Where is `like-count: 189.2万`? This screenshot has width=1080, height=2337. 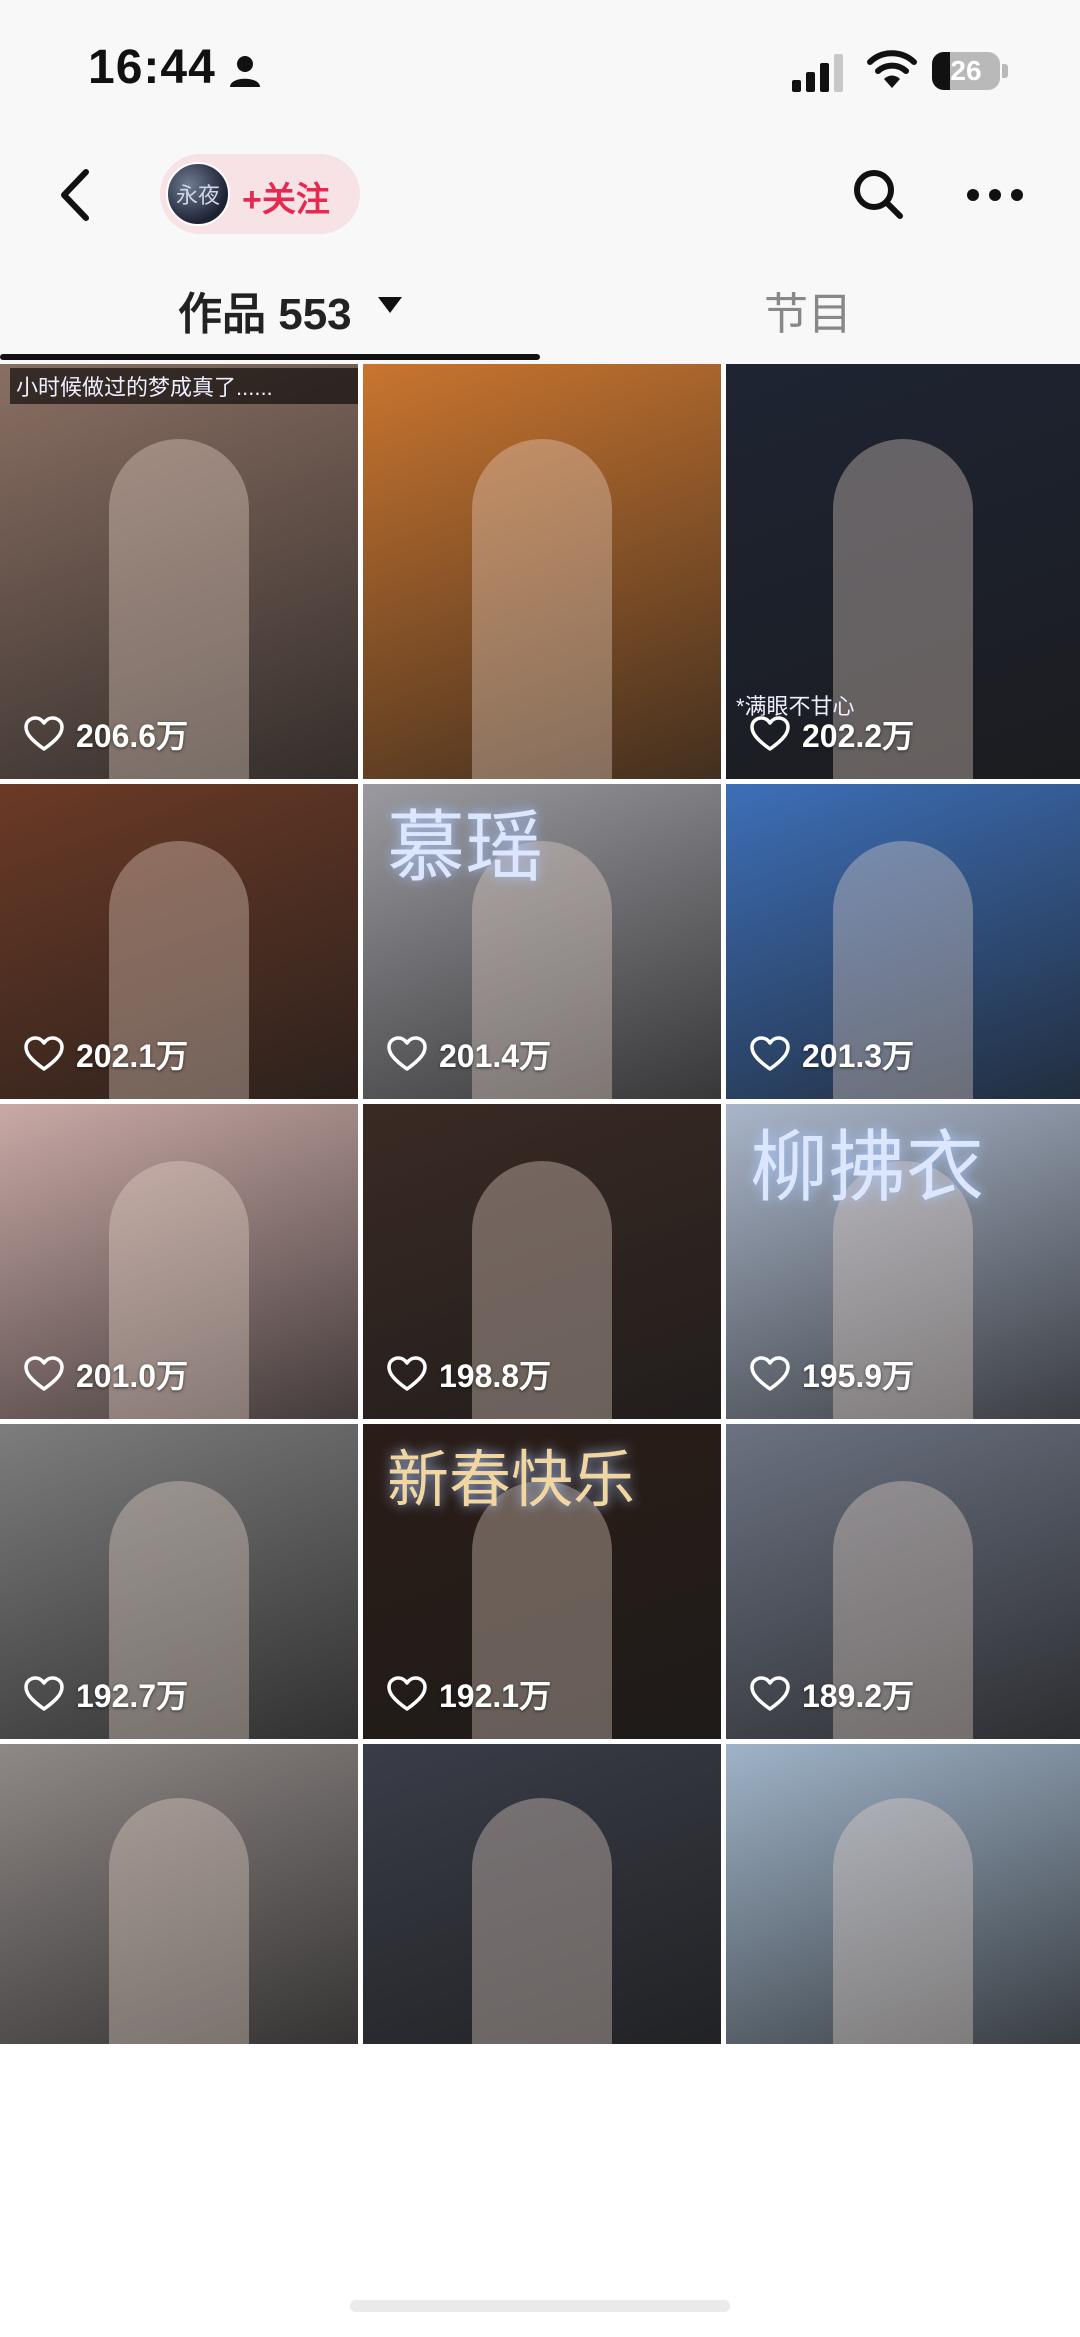
like-count: 189.2万 is located at coordinates (832, 1694).